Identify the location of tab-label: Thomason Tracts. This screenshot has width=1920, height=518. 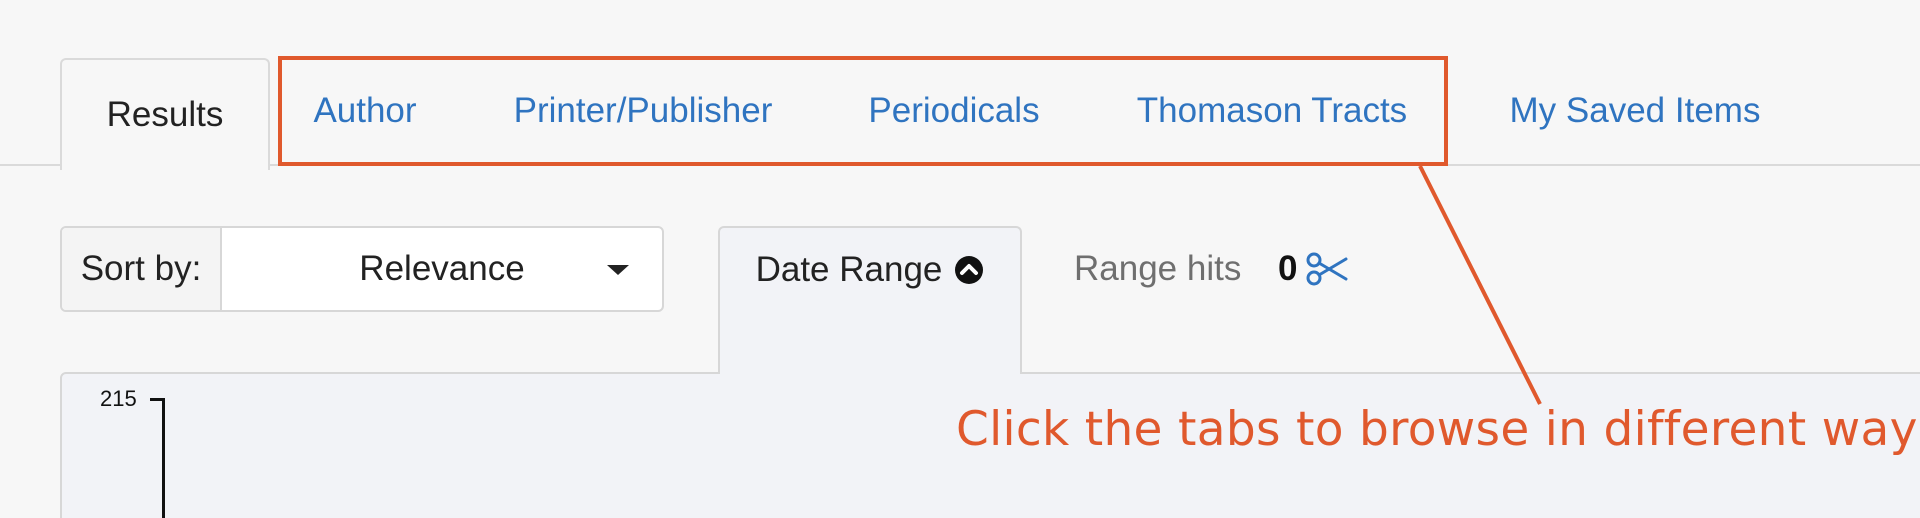
(1272, 110).